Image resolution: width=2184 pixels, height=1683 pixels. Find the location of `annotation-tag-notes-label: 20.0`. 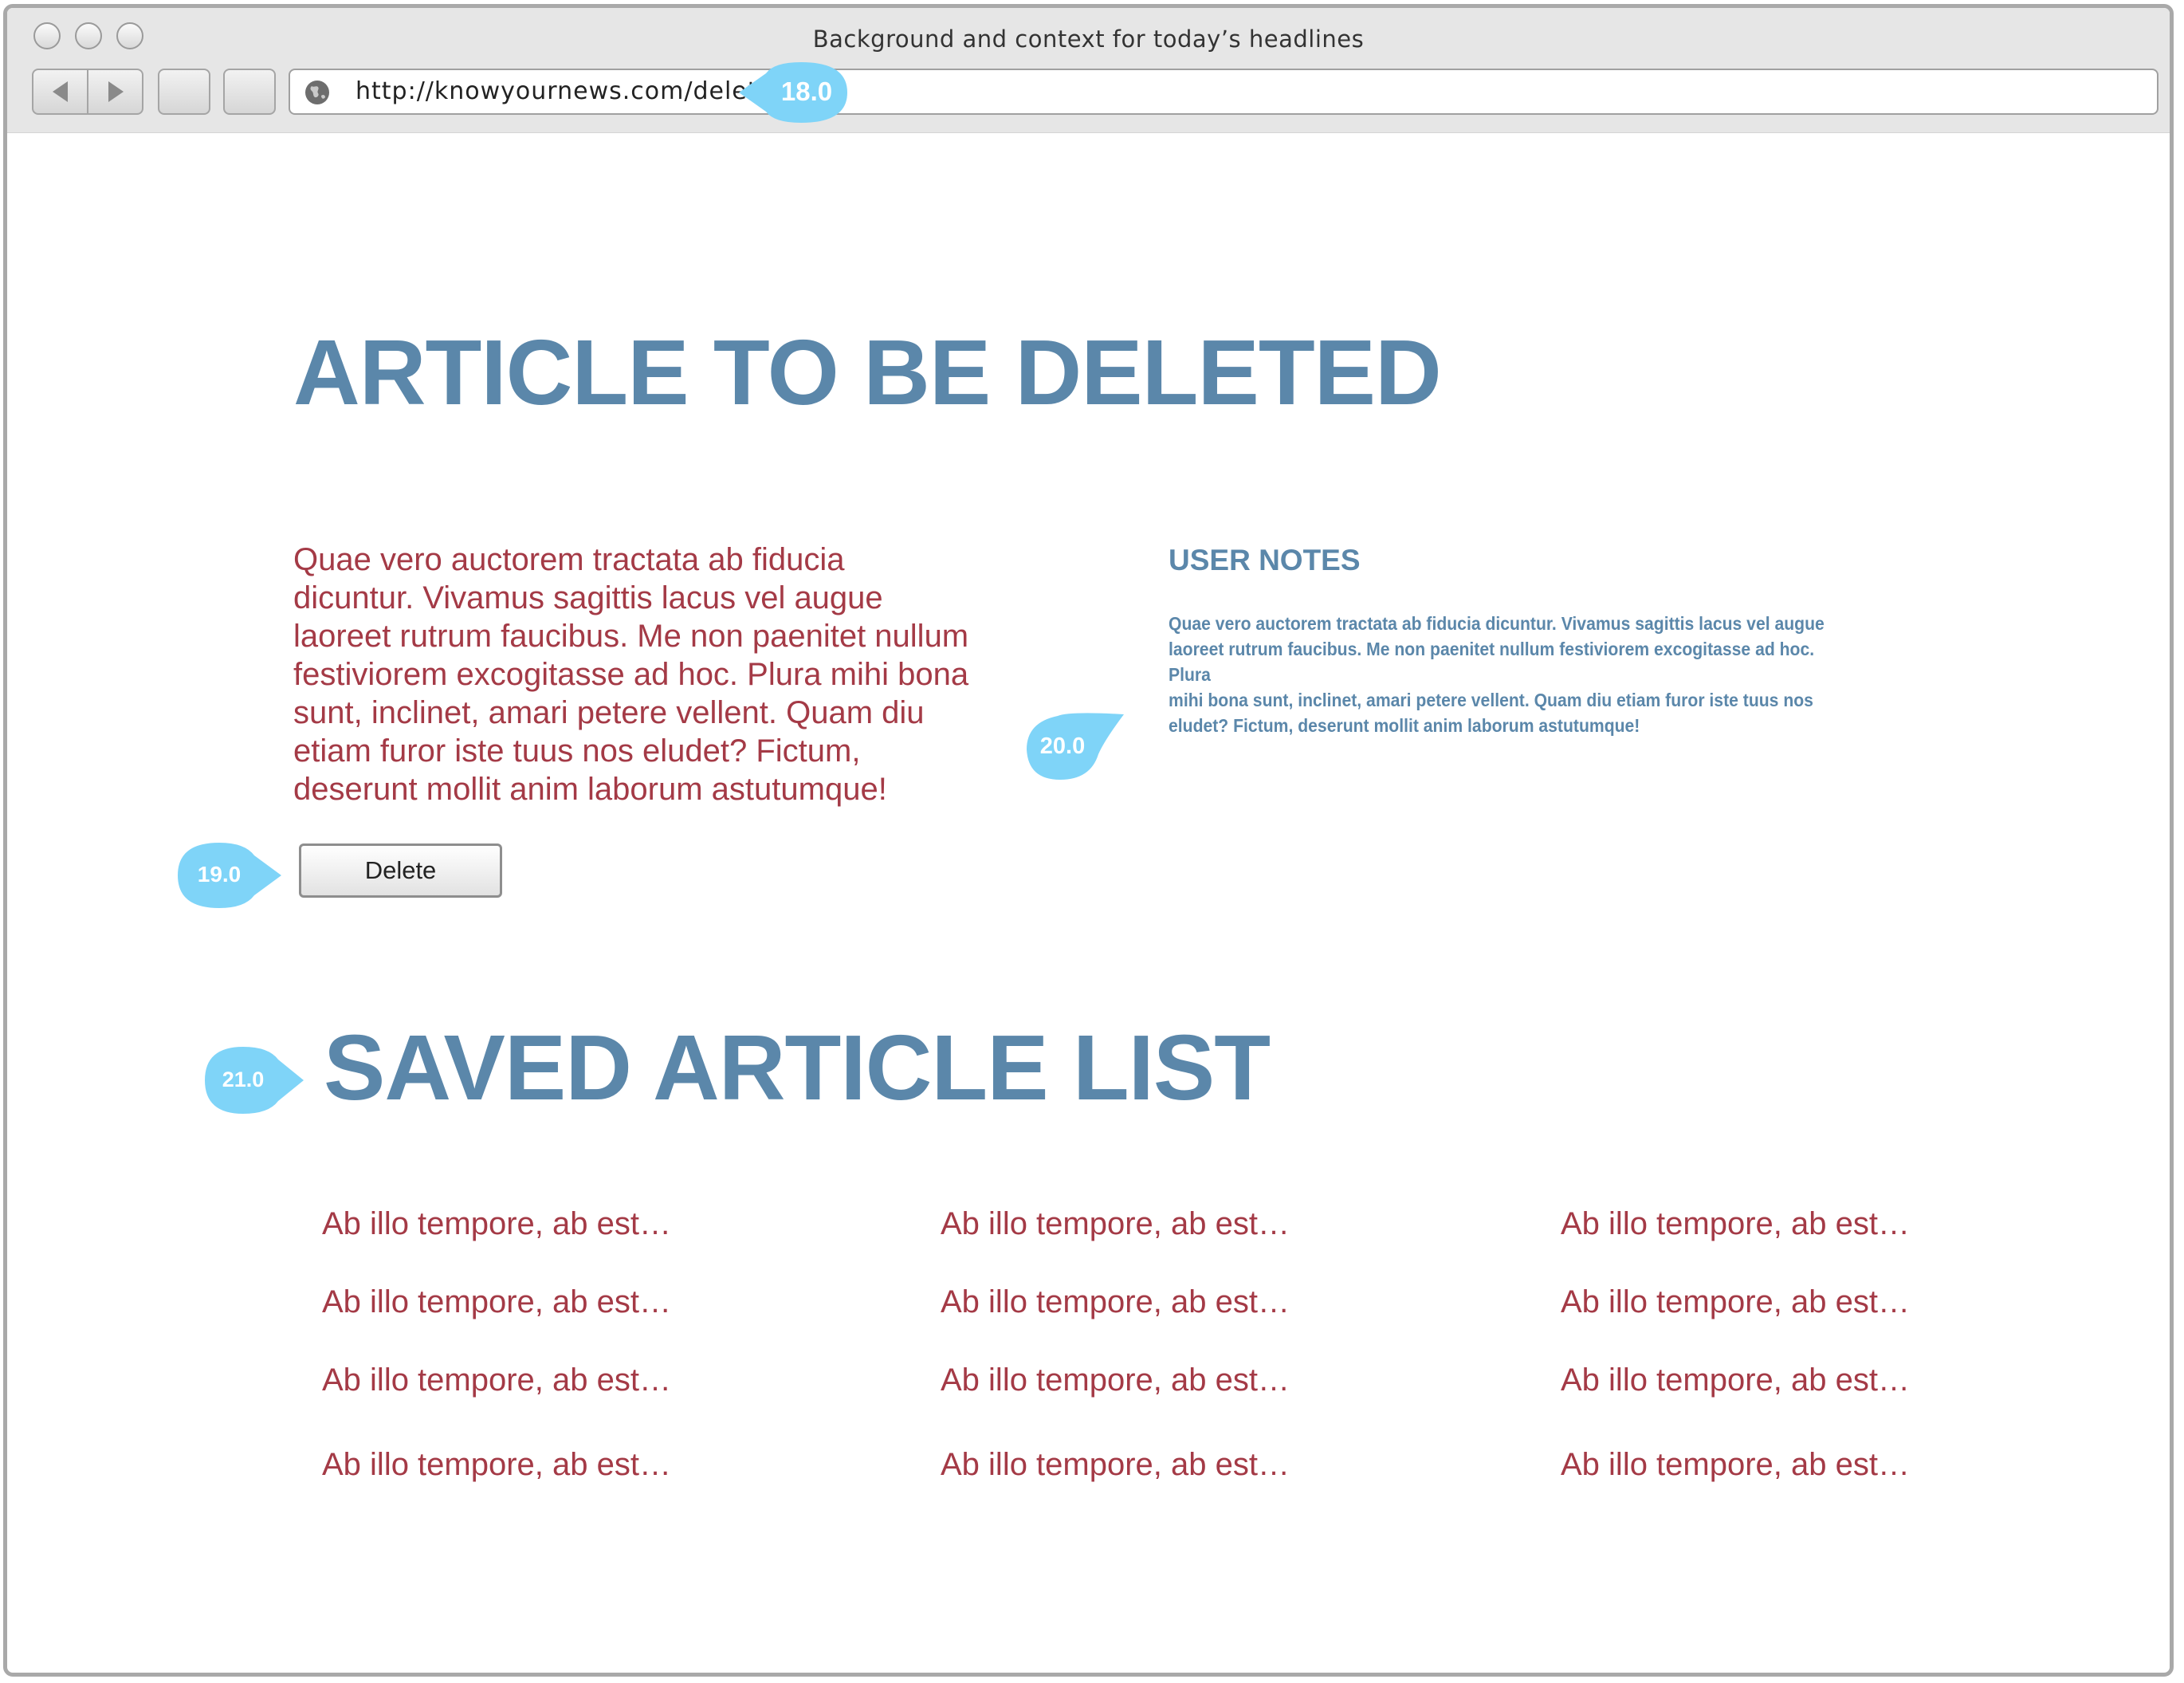

annotation-tag-notes-label: 20.0 is located at coordinates (1062, 746).